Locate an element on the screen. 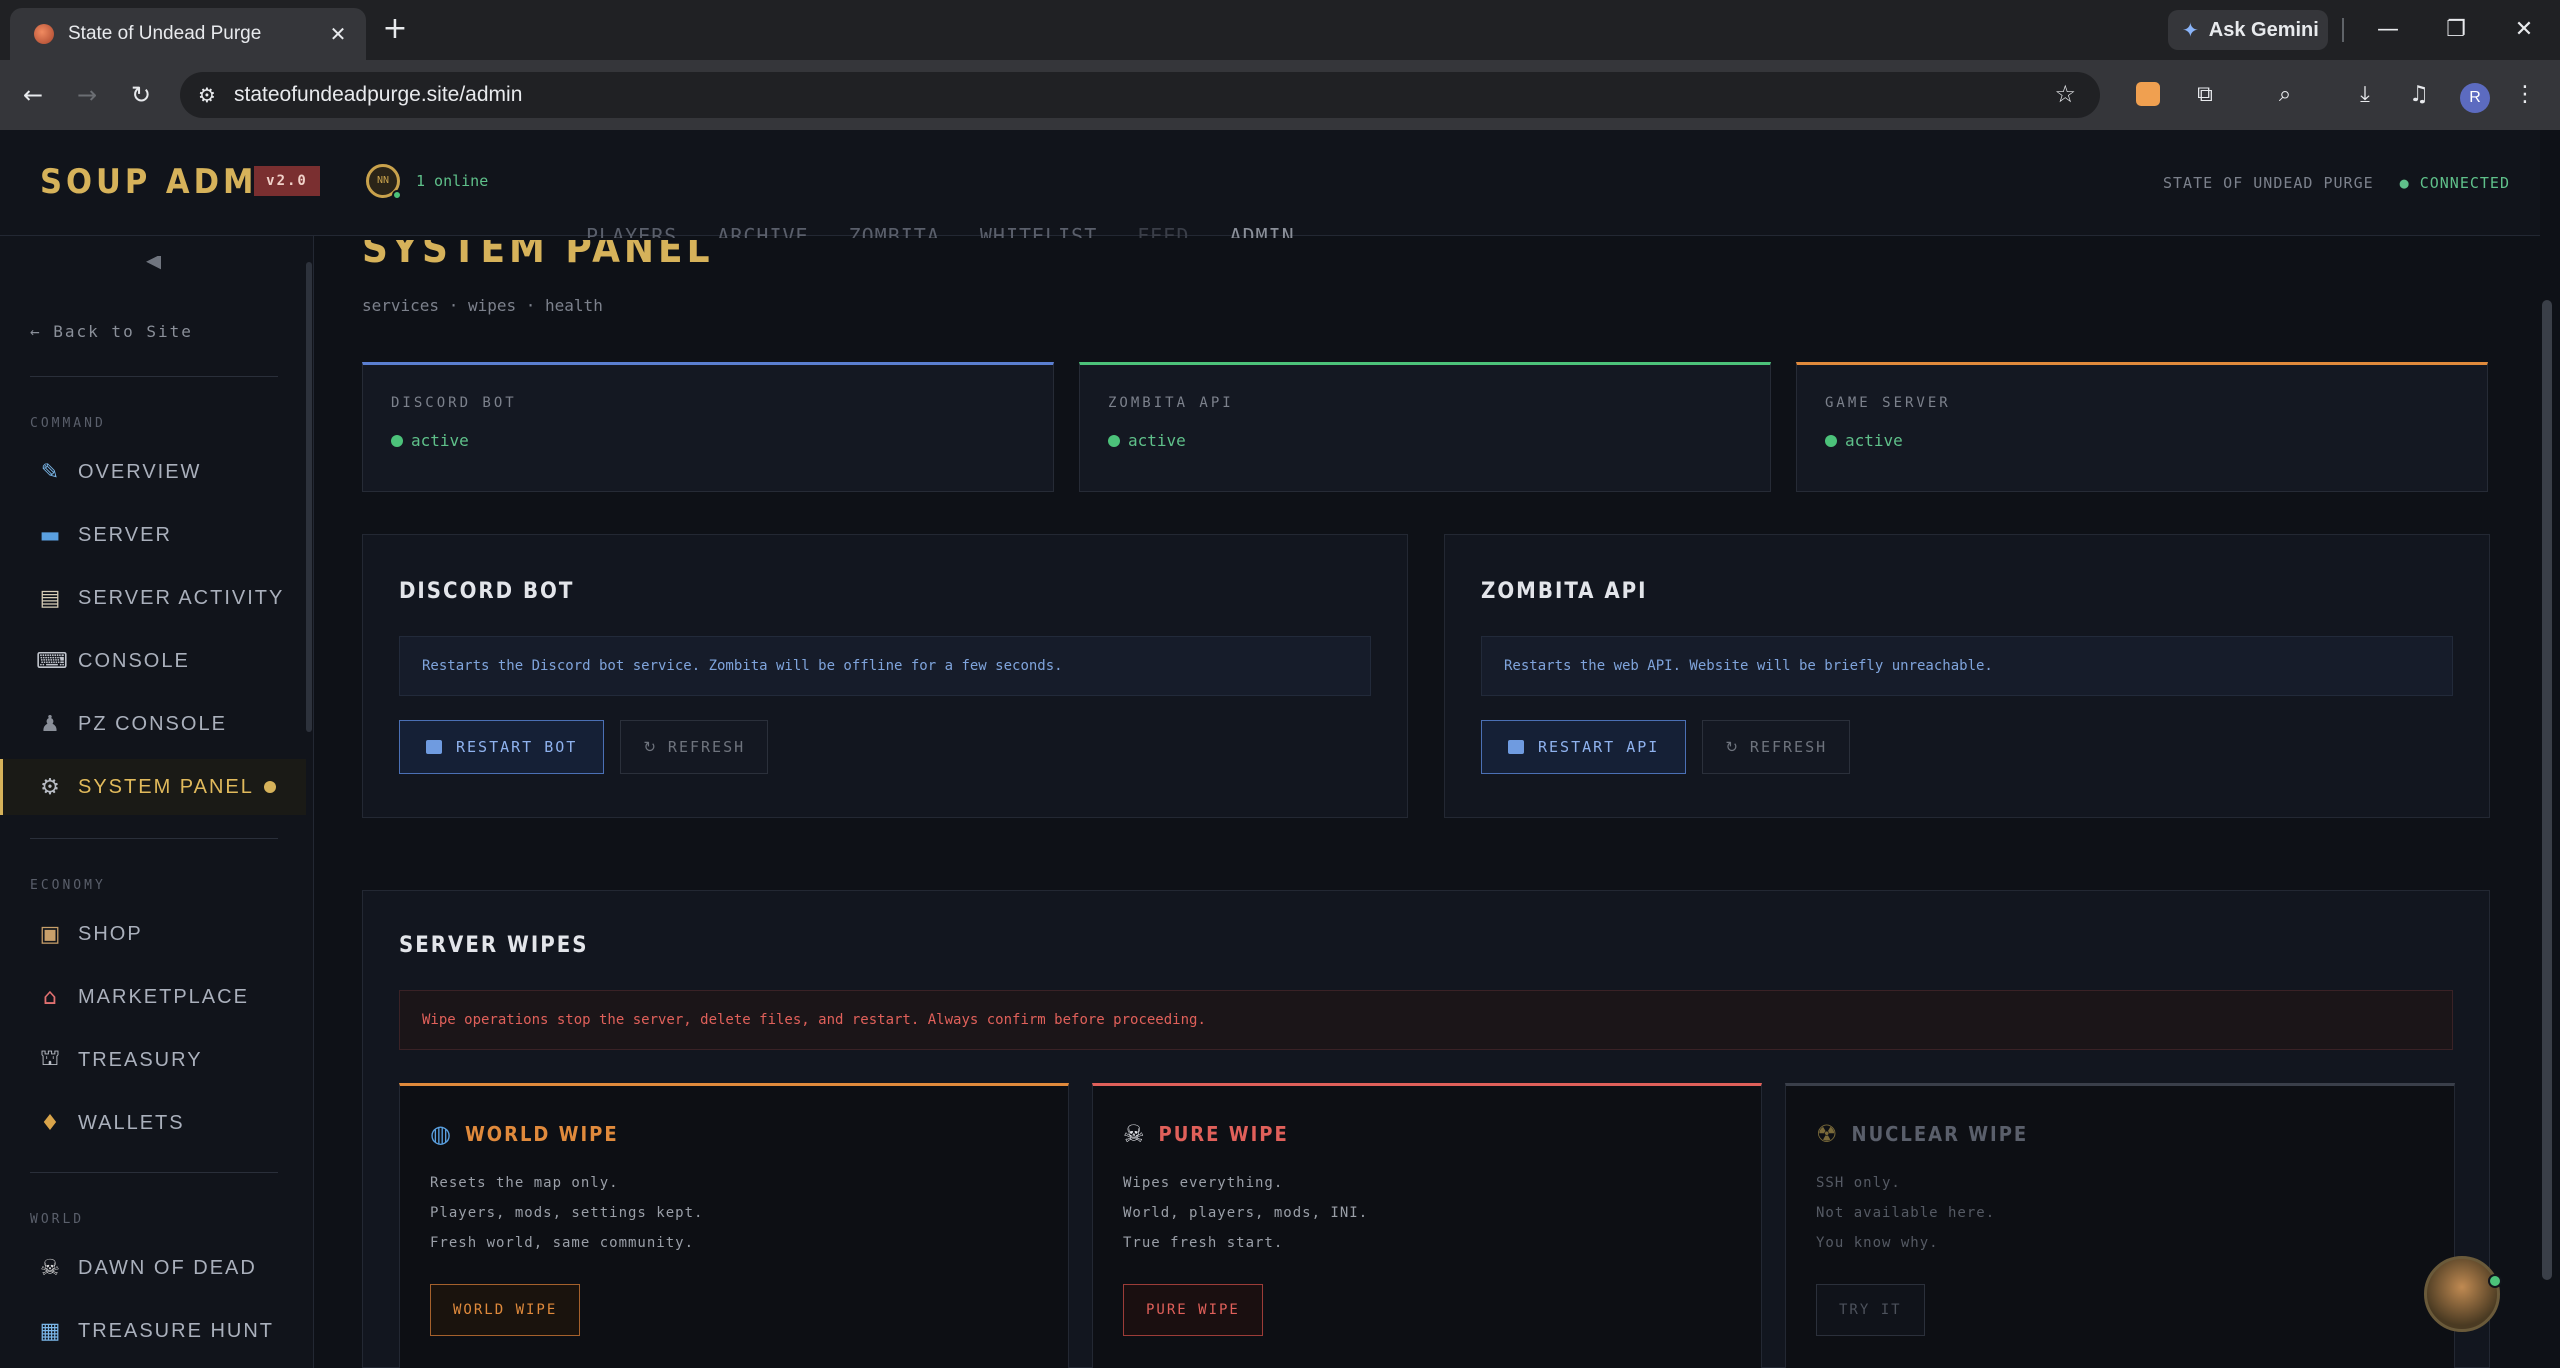  sidebar-section-economy: ECONOMY is located at coordinates (68, 885).